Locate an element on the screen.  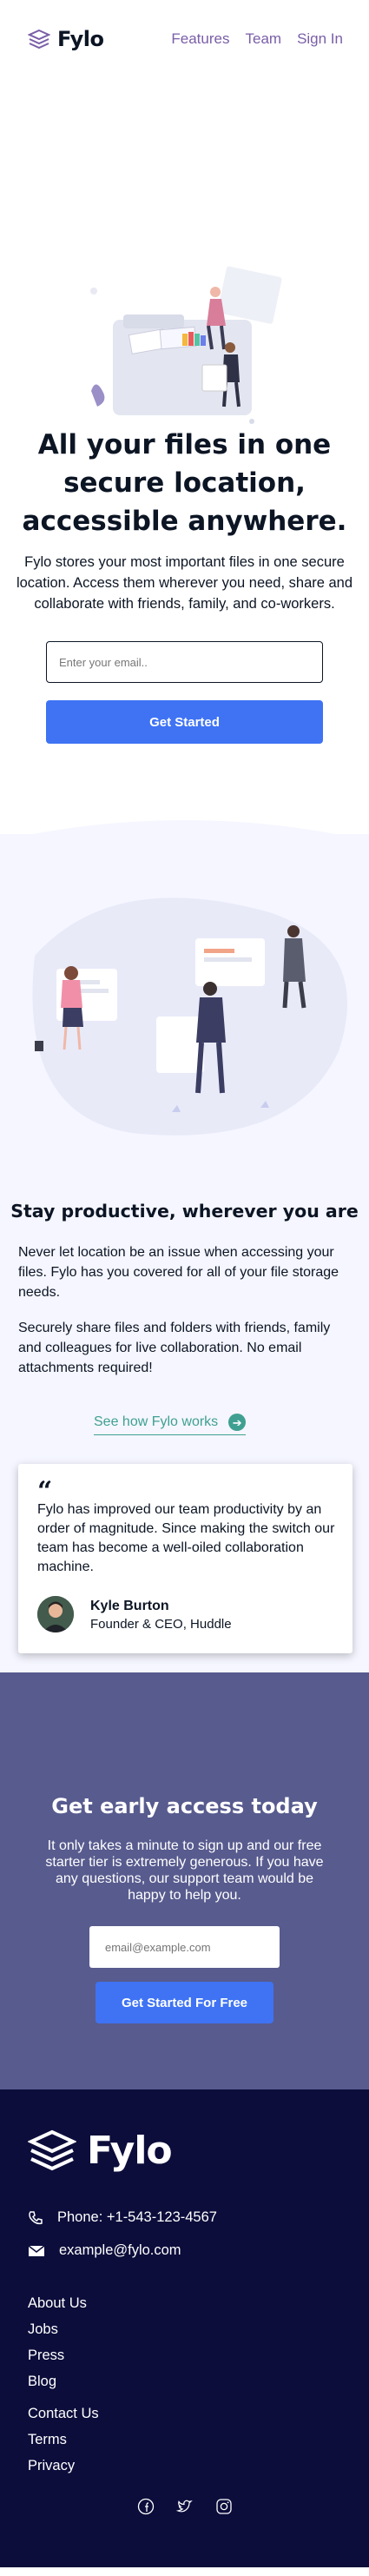
footer-phone: Phone: +1-543-123-4567 is located at coordinates (122, 2217).